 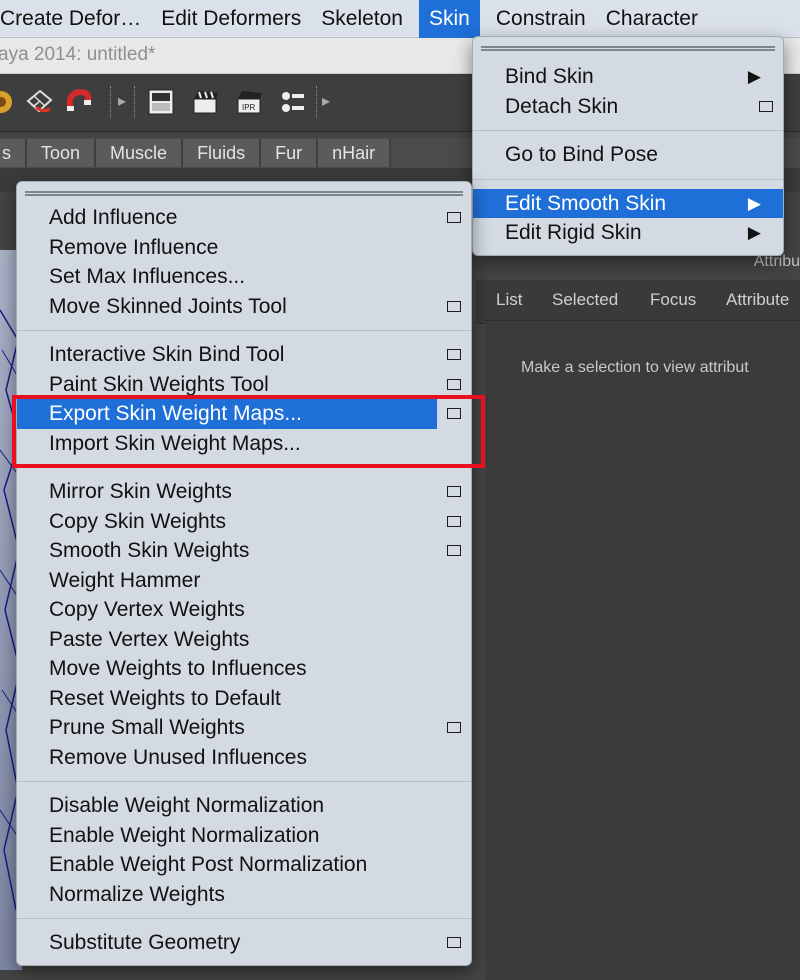 I want to click on menu-item-go-to-bind-pose: Go to Bind Pose, so click(x=628, y=155).